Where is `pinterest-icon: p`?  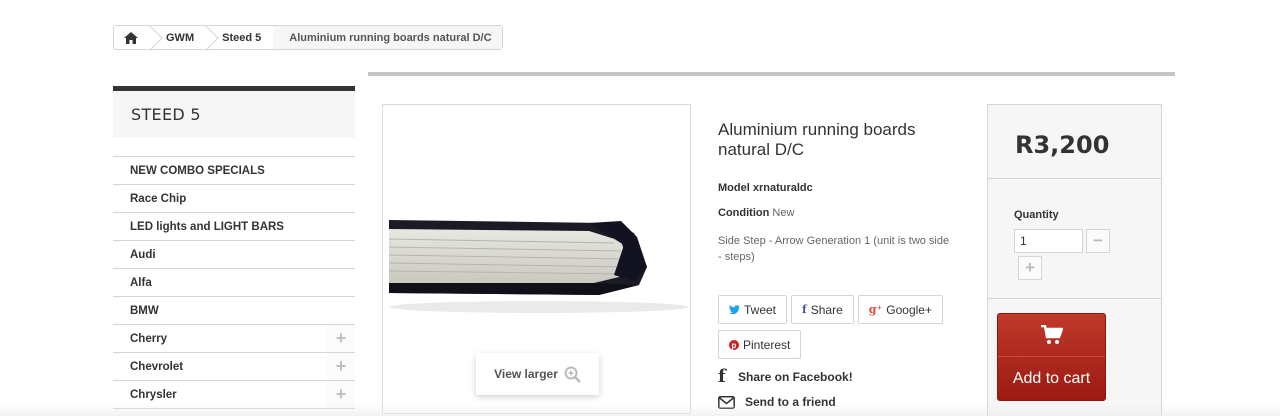
pinterest-icon: p is located at coordinates (734, 344).